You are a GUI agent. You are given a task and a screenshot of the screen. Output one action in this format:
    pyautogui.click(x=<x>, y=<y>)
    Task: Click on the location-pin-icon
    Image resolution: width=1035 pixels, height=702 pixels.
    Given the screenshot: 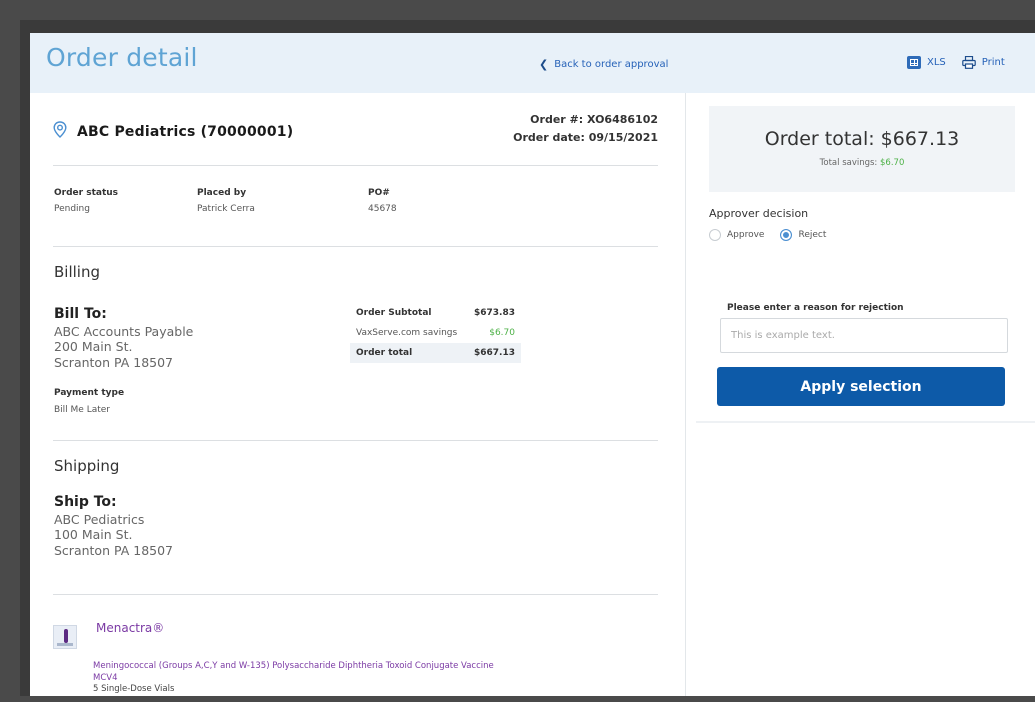 What is the action you would take?
    pyautogui.click(x=60, y=131)
    